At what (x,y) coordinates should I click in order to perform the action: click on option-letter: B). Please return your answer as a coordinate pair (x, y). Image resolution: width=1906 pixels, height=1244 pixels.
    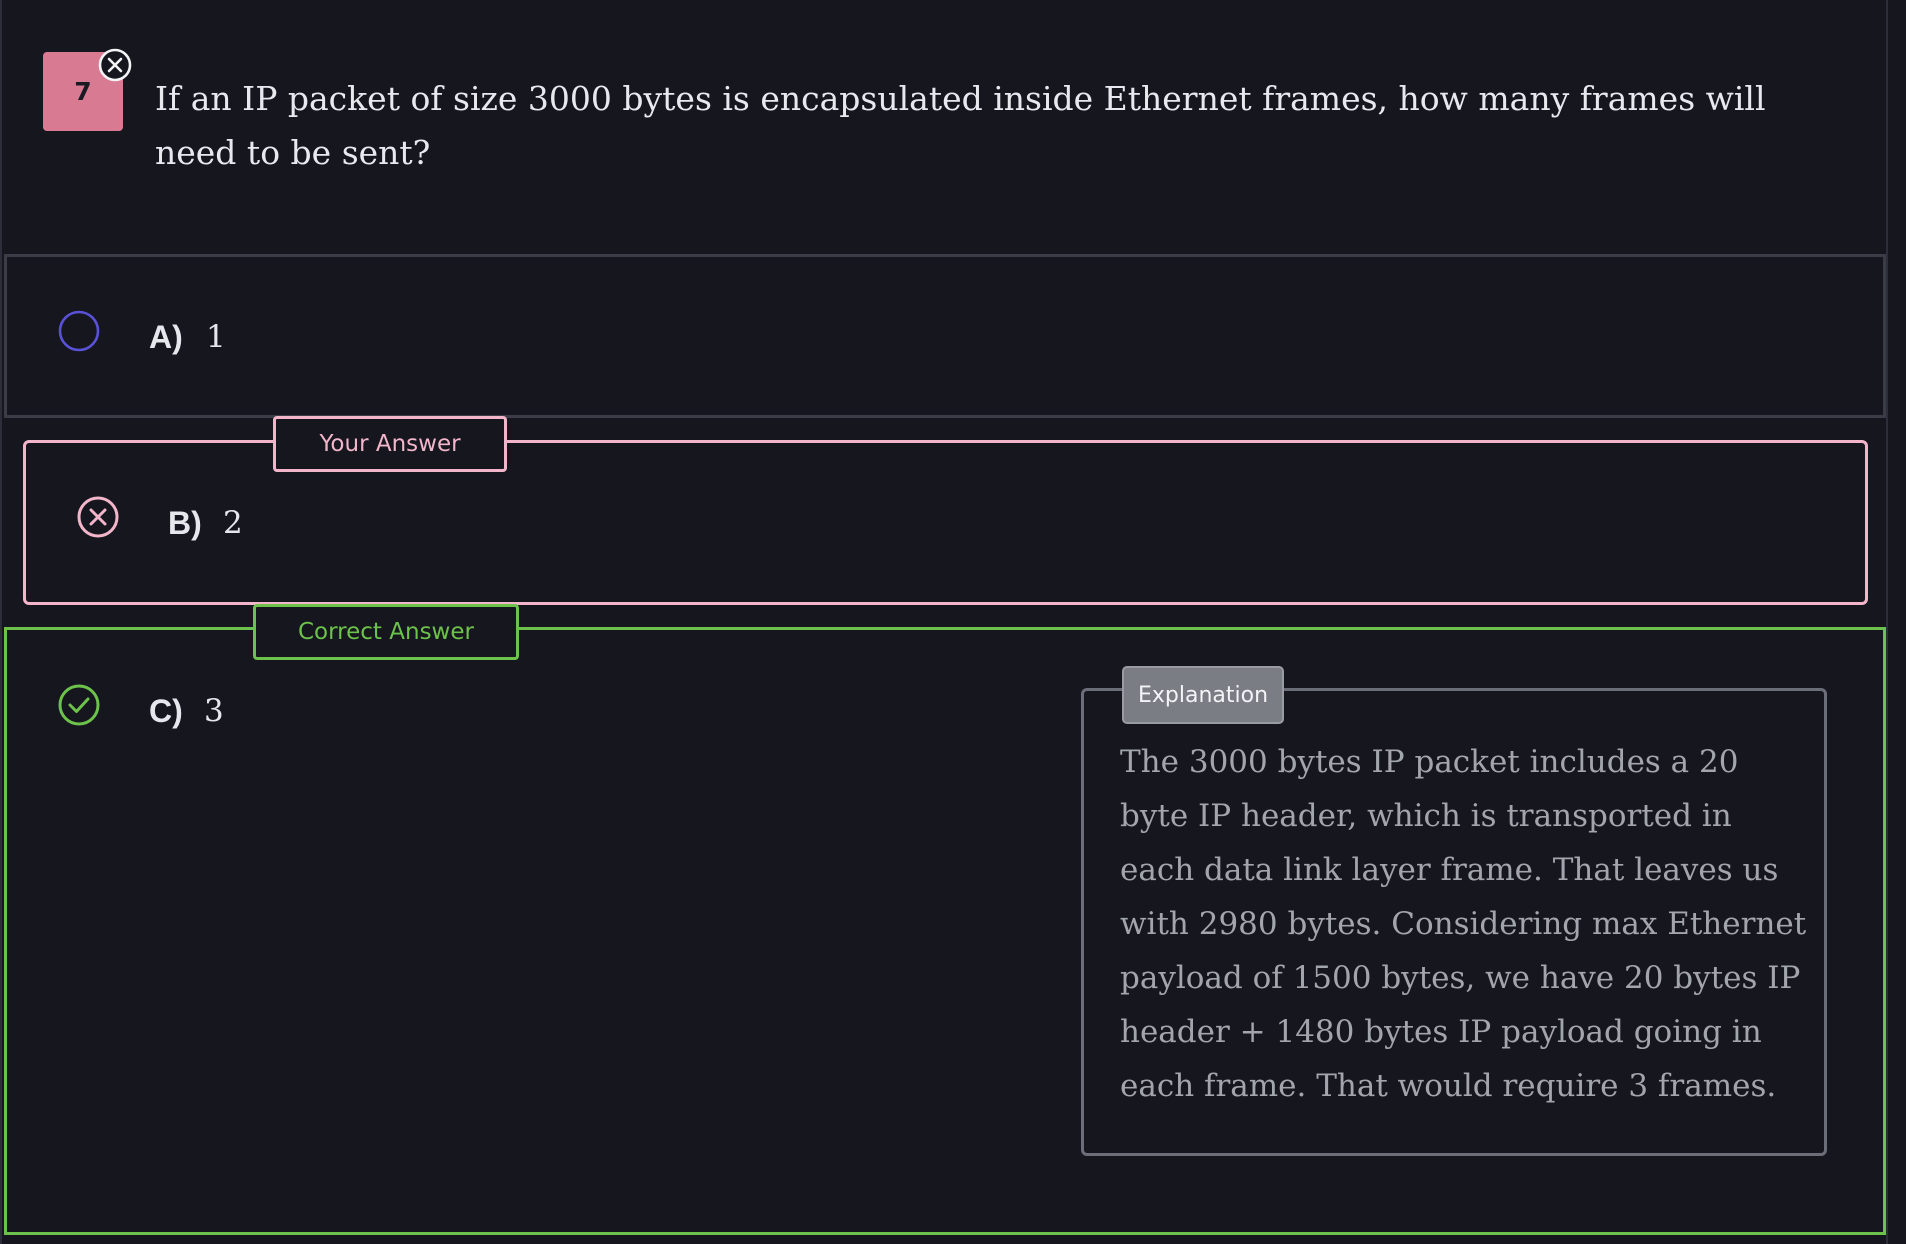
    Looking at the image, I should click on (185, 523).